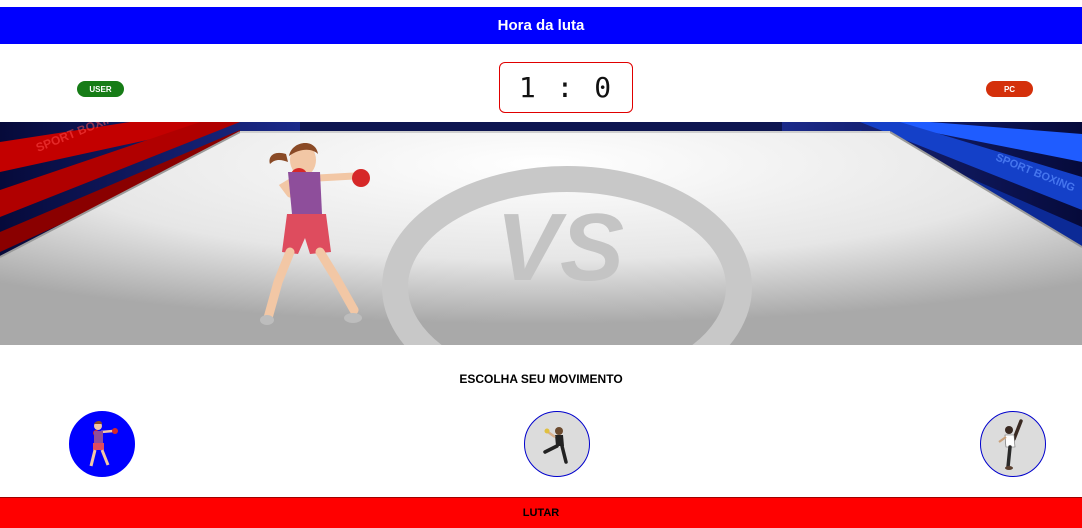 This screenshot has height=528, width=1082. What do you see at coordinates (361, 178) in the screenshot?
I see `boxer-right-glove` at bounding box center [361, 178].